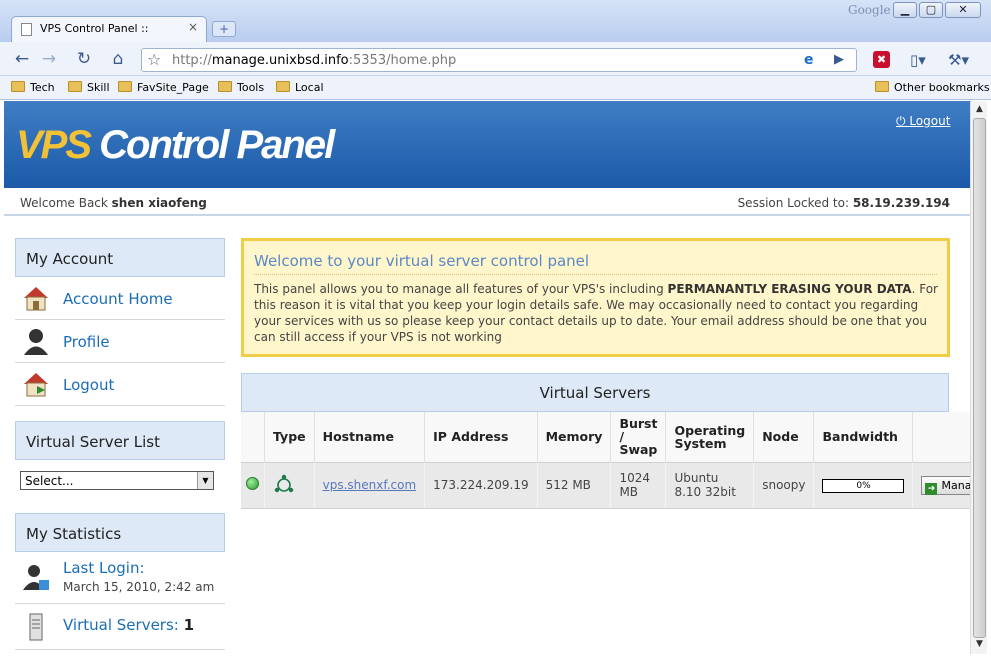 This screenshot has width=991, height=658. Describe the element at coordinates (784, 437) in the screenshot. I see `col-node: Node` at that location.